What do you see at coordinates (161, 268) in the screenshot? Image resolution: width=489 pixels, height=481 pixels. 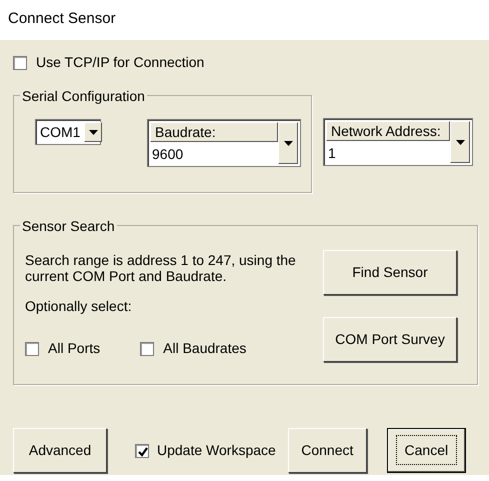 I see `search-description: Search range is address 1 to 247, using the current COM Port and Baudrate.` at bounding box center [161, 268].